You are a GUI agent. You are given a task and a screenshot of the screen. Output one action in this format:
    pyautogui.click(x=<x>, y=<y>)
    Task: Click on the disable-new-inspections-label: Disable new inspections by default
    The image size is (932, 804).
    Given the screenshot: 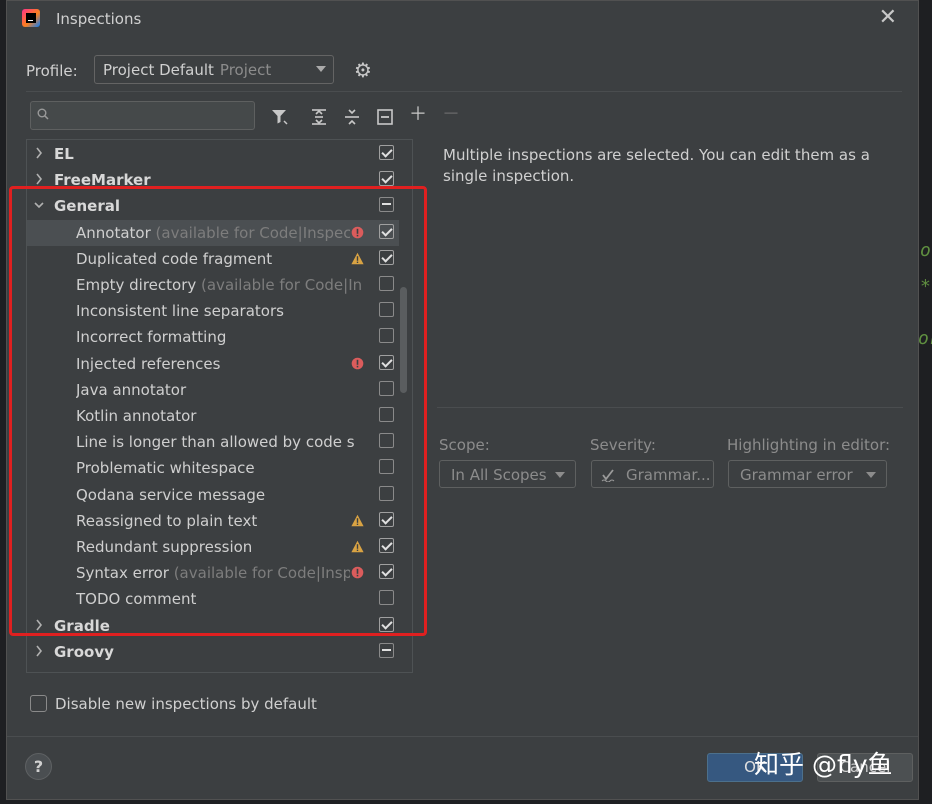 What is the action you would take?
    pyautogui.click(x=186, y=704)
    